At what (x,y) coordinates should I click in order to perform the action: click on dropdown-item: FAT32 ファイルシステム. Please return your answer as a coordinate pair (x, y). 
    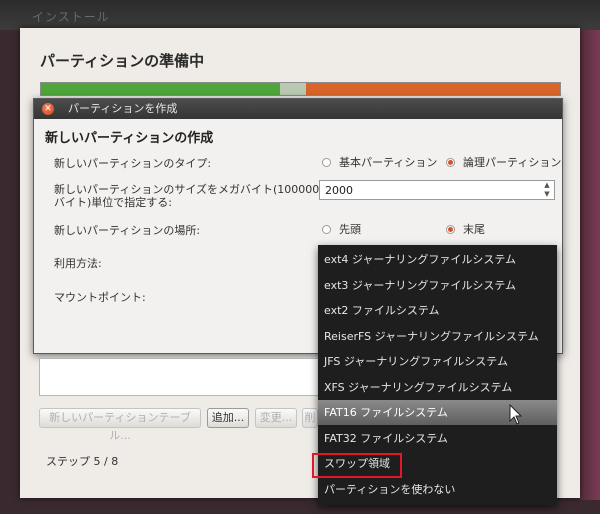
    Looking at the image, I should click on (437, 438).